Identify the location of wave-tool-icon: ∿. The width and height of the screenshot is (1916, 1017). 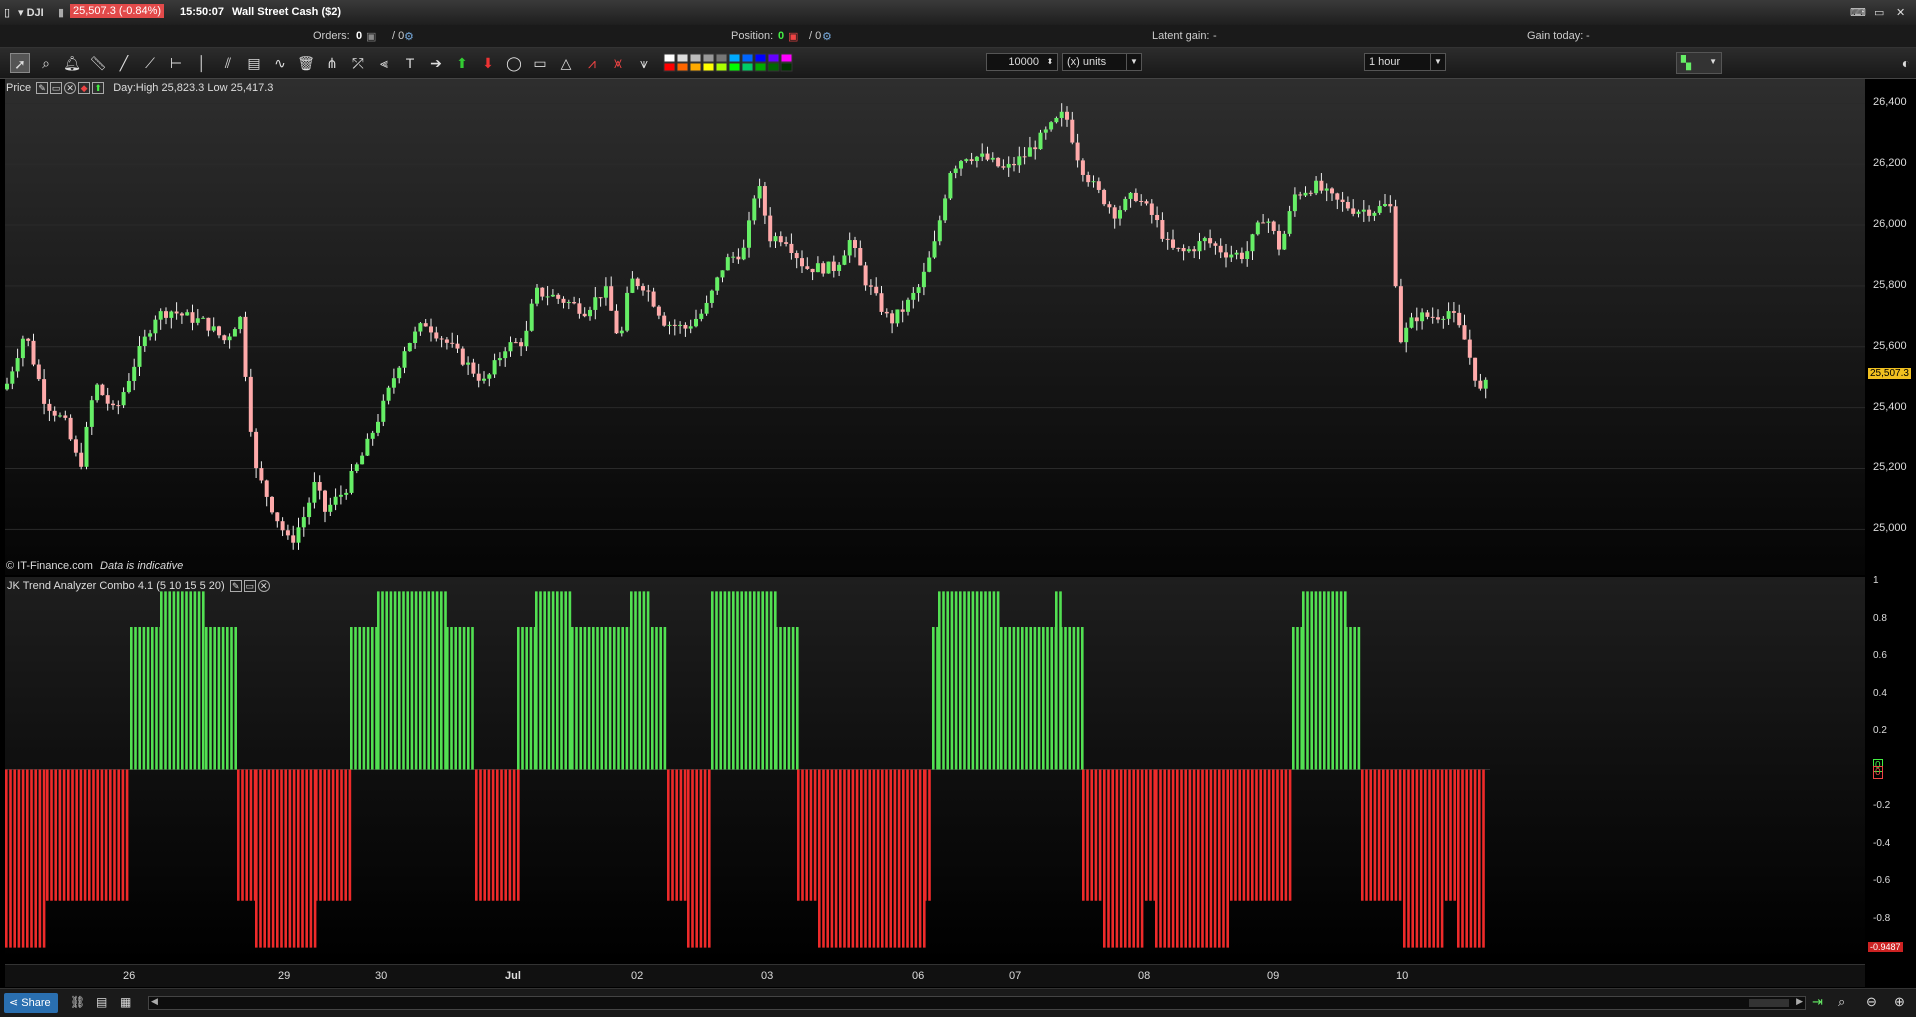
(280, 63).